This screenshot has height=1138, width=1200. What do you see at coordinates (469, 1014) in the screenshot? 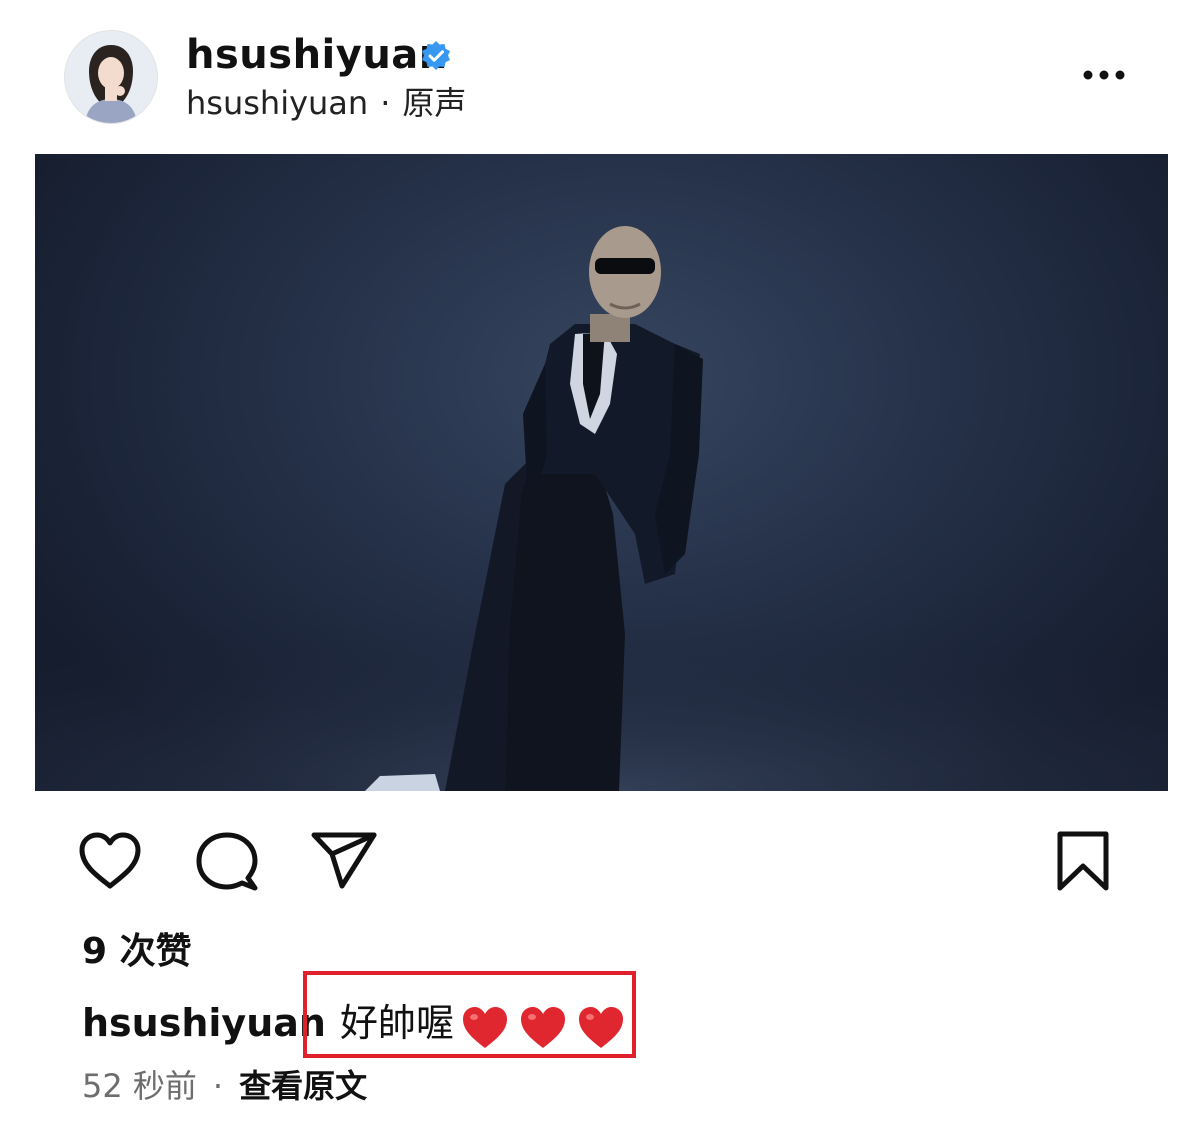
I see `caption-highlight-box` at bounding box center [469, 1014].